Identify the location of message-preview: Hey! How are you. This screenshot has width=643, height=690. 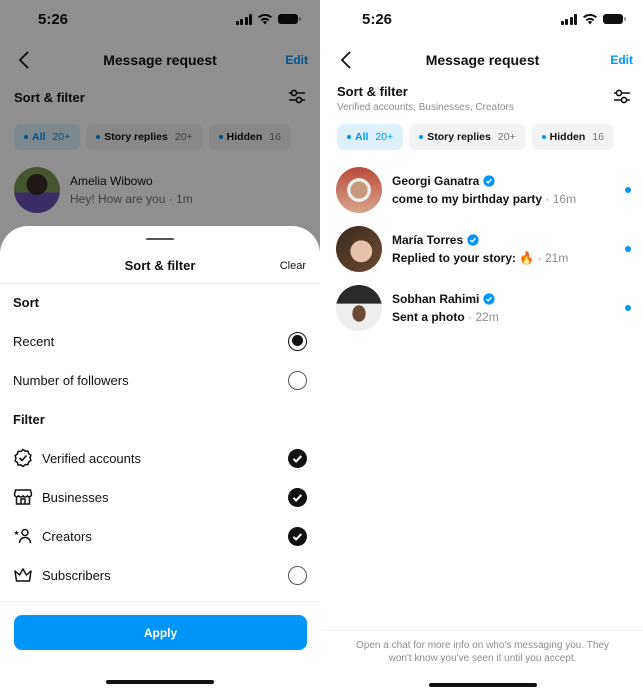
(118, 198).